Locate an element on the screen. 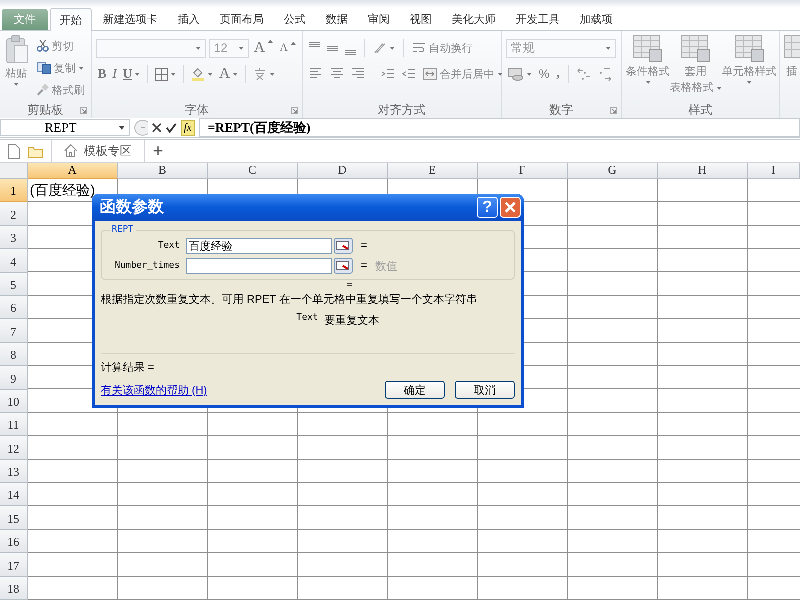 Image resolution: width=800 pixels, height=600 pixels. comma-button: , is located at coordinates (558, 74).